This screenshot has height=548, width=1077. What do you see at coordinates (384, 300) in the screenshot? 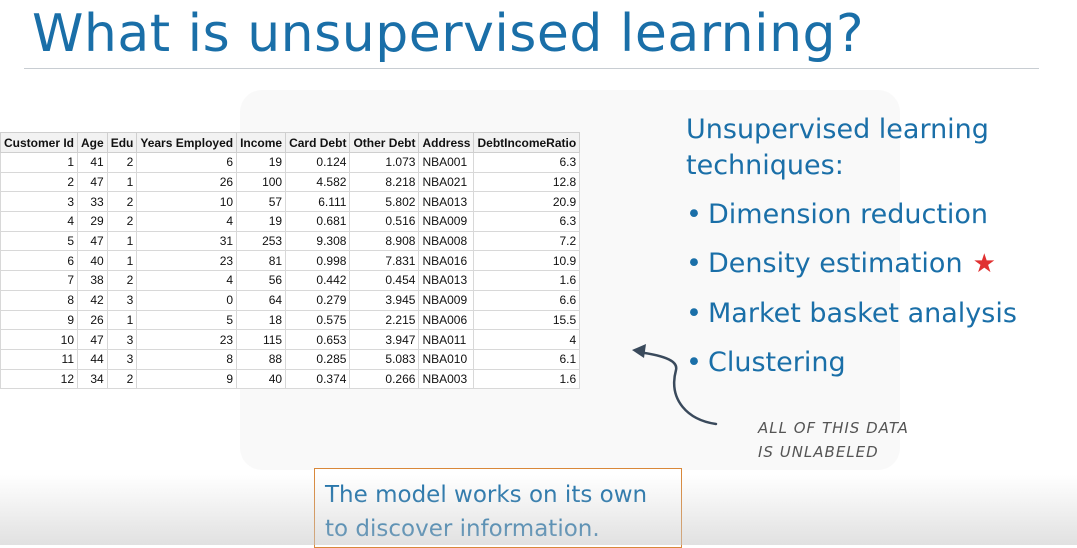
I see `table-cell: 3.945` at bounding box center [384, 300].